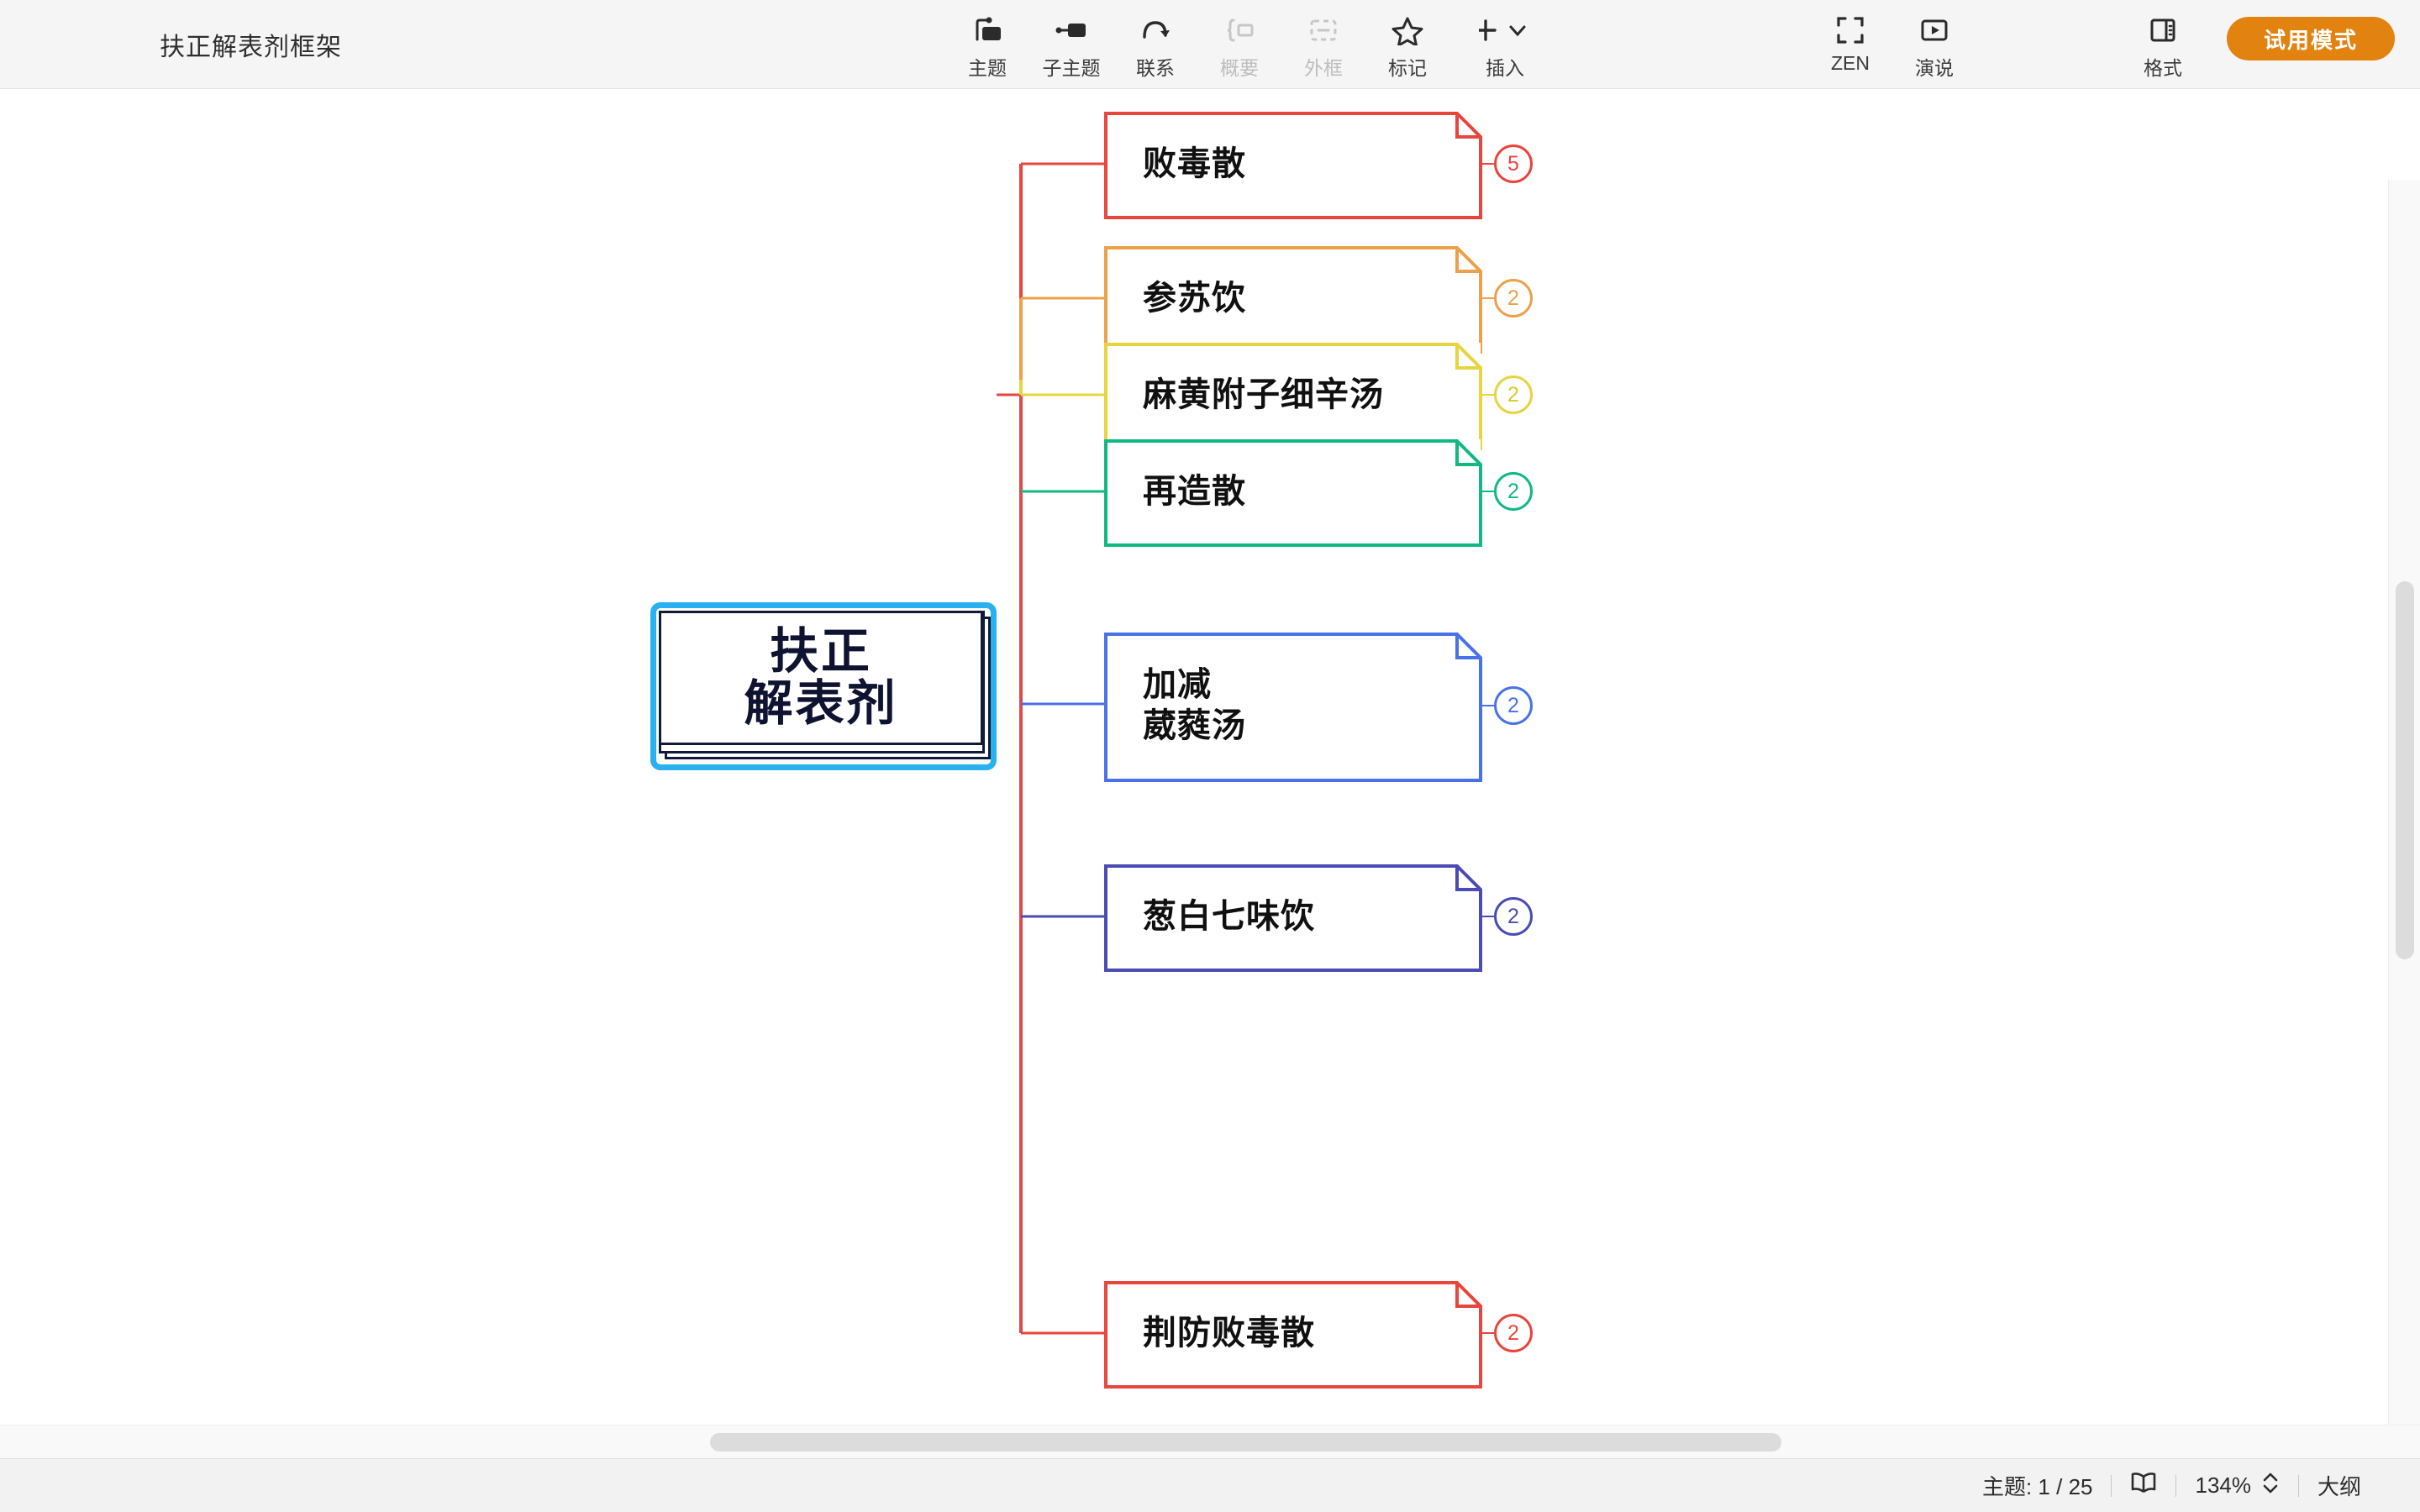 The width and height of the screenshot is (2420, 1512). What do you see at coordinates (1505, 68) in the screenshot?
I see `toolbar-label-insert: 插入` at bounding box center [1505, 68].